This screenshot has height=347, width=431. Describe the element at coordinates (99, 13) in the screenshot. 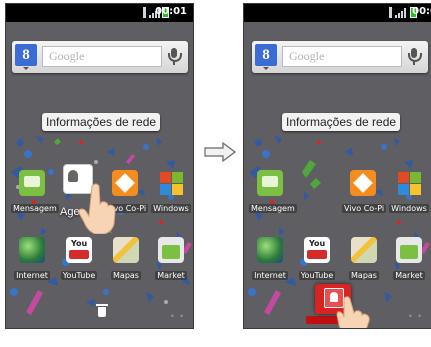

I see `status-bar: 00:01` at that location.